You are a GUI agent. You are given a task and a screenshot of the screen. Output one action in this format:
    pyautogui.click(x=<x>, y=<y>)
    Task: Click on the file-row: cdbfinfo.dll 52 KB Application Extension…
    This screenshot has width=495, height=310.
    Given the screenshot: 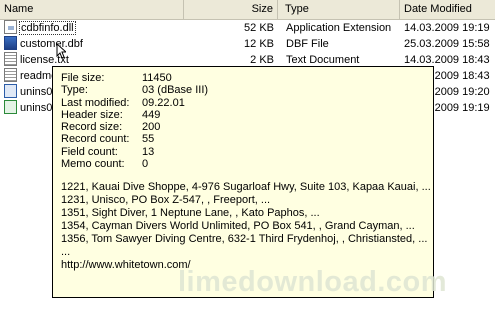 What is the action you would take?
    pyautogui.click(x=247, y=28)
    